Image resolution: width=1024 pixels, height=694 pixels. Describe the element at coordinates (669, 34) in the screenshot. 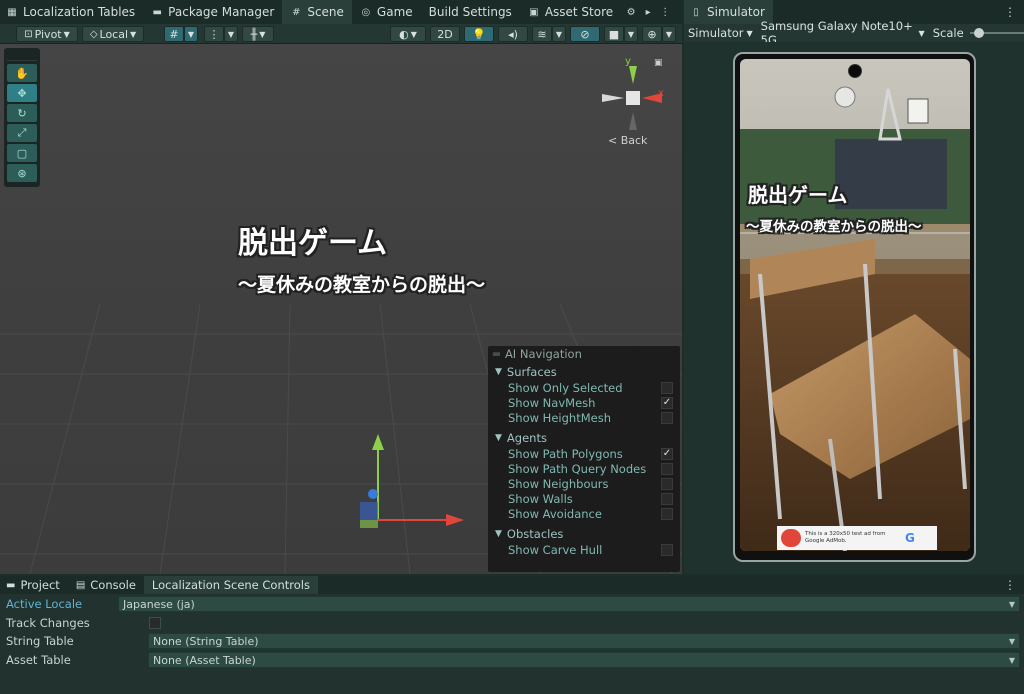

I see `gizmos-dropdown: ▼` at that location.